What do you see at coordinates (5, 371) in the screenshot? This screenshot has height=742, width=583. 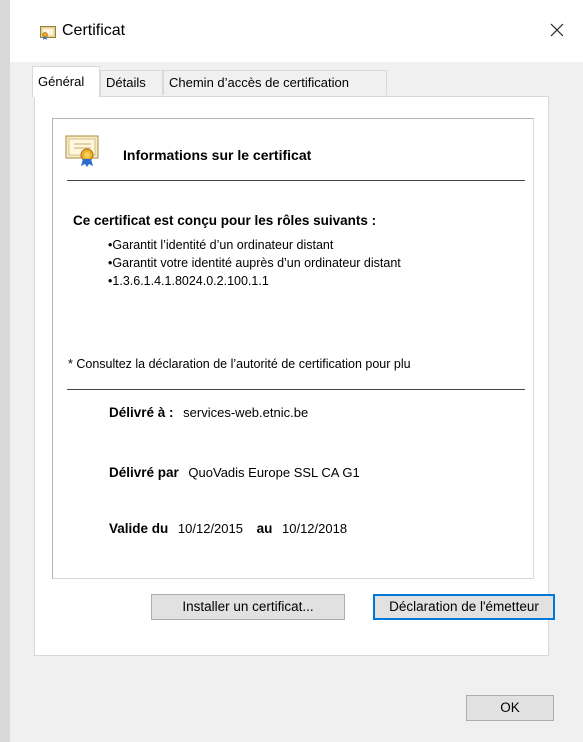 I see `window-left-frame` at bounding box center [5, 371].